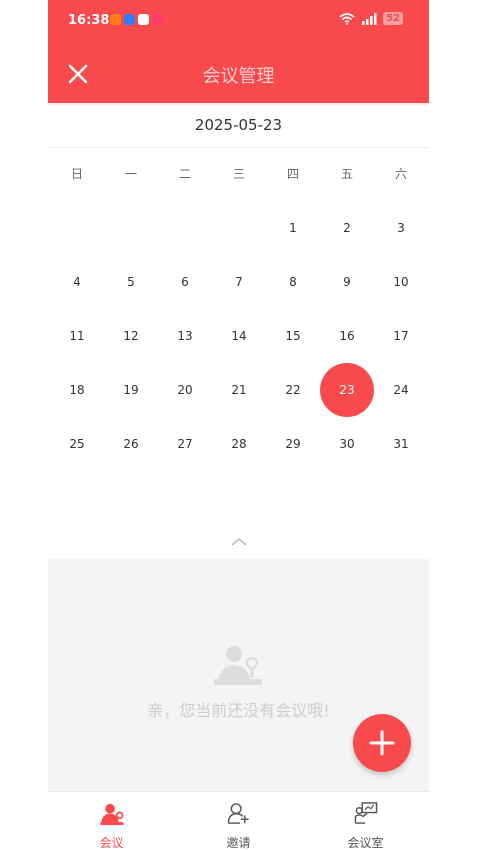  I want to click on status-app-icons, so click(136, 19).